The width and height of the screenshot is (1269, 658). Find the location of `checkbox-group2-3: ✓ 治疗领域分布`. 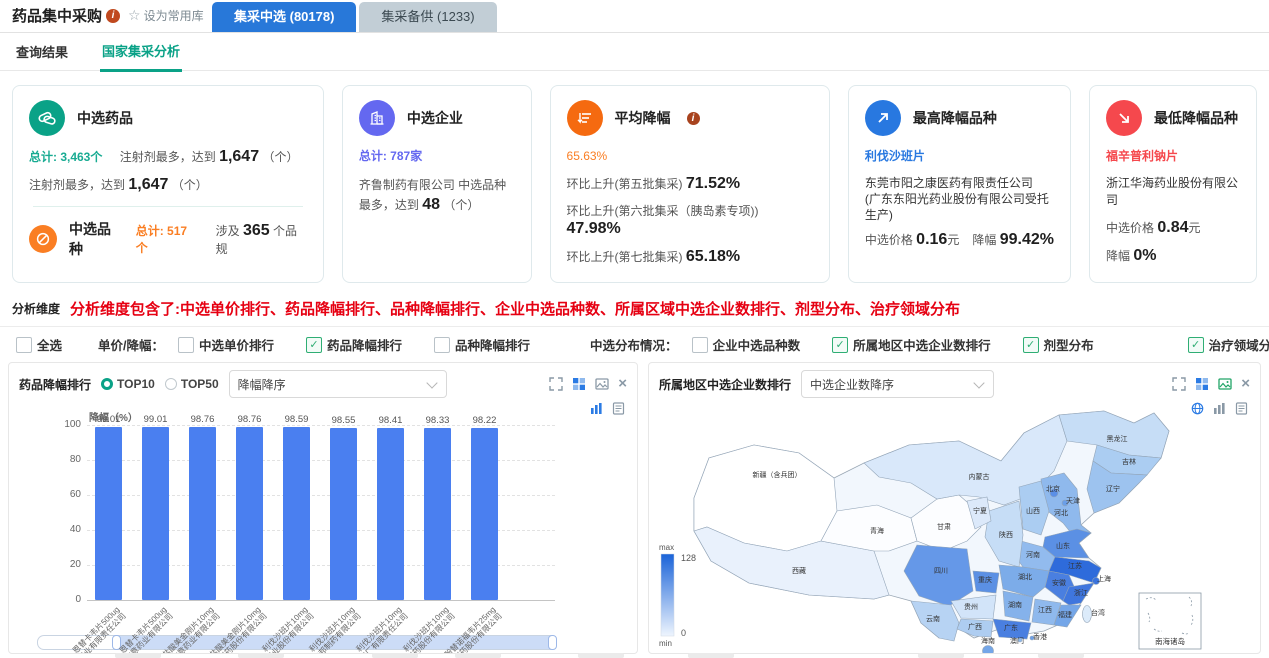

checkbox-group2-3: ✓ 治疗领域分布 is located at coordinates (1228, 344).